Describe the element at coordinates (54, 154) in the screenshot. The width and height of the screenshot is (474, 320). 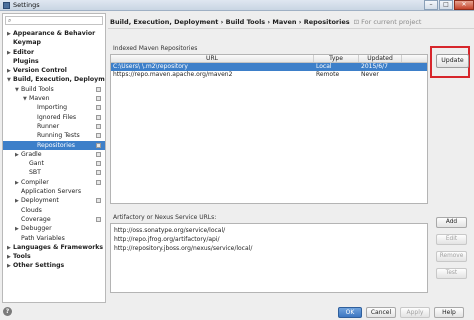
I see `tree-item-gradle: ▶ Gradle` at that location.